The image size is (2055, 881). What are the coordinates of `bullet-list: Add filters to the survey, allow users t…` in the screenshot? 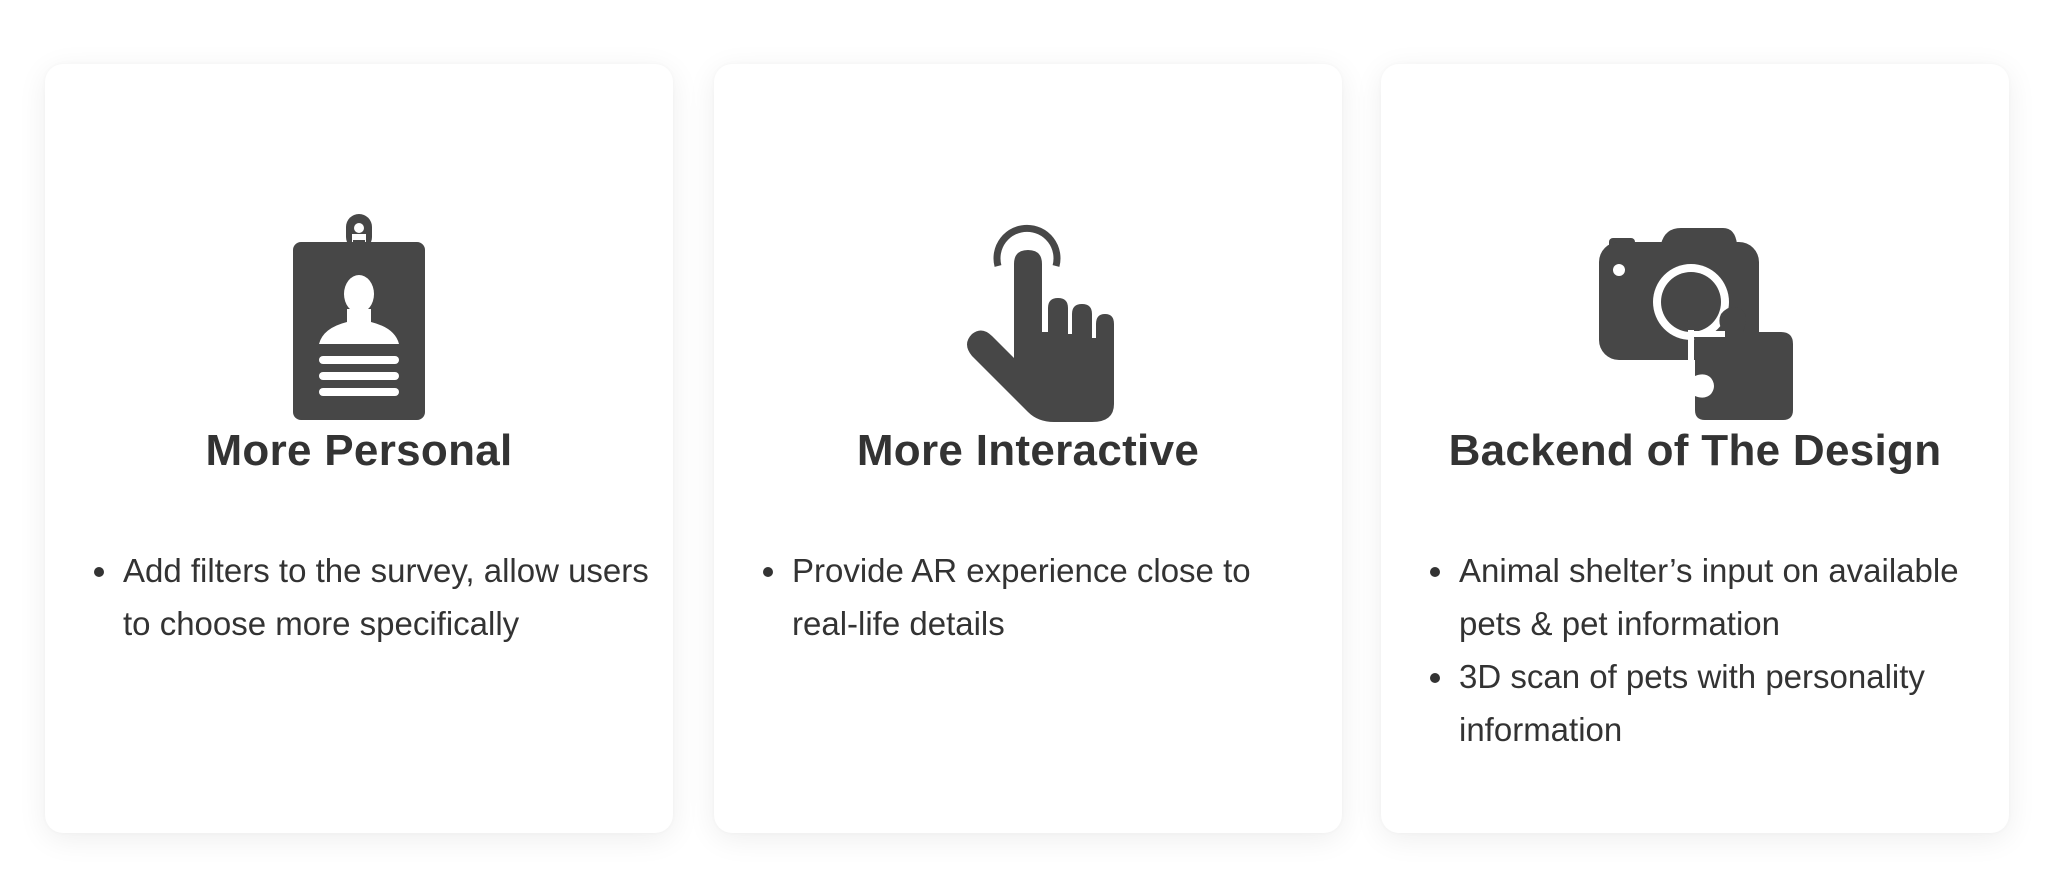 It's located at (368, 597).